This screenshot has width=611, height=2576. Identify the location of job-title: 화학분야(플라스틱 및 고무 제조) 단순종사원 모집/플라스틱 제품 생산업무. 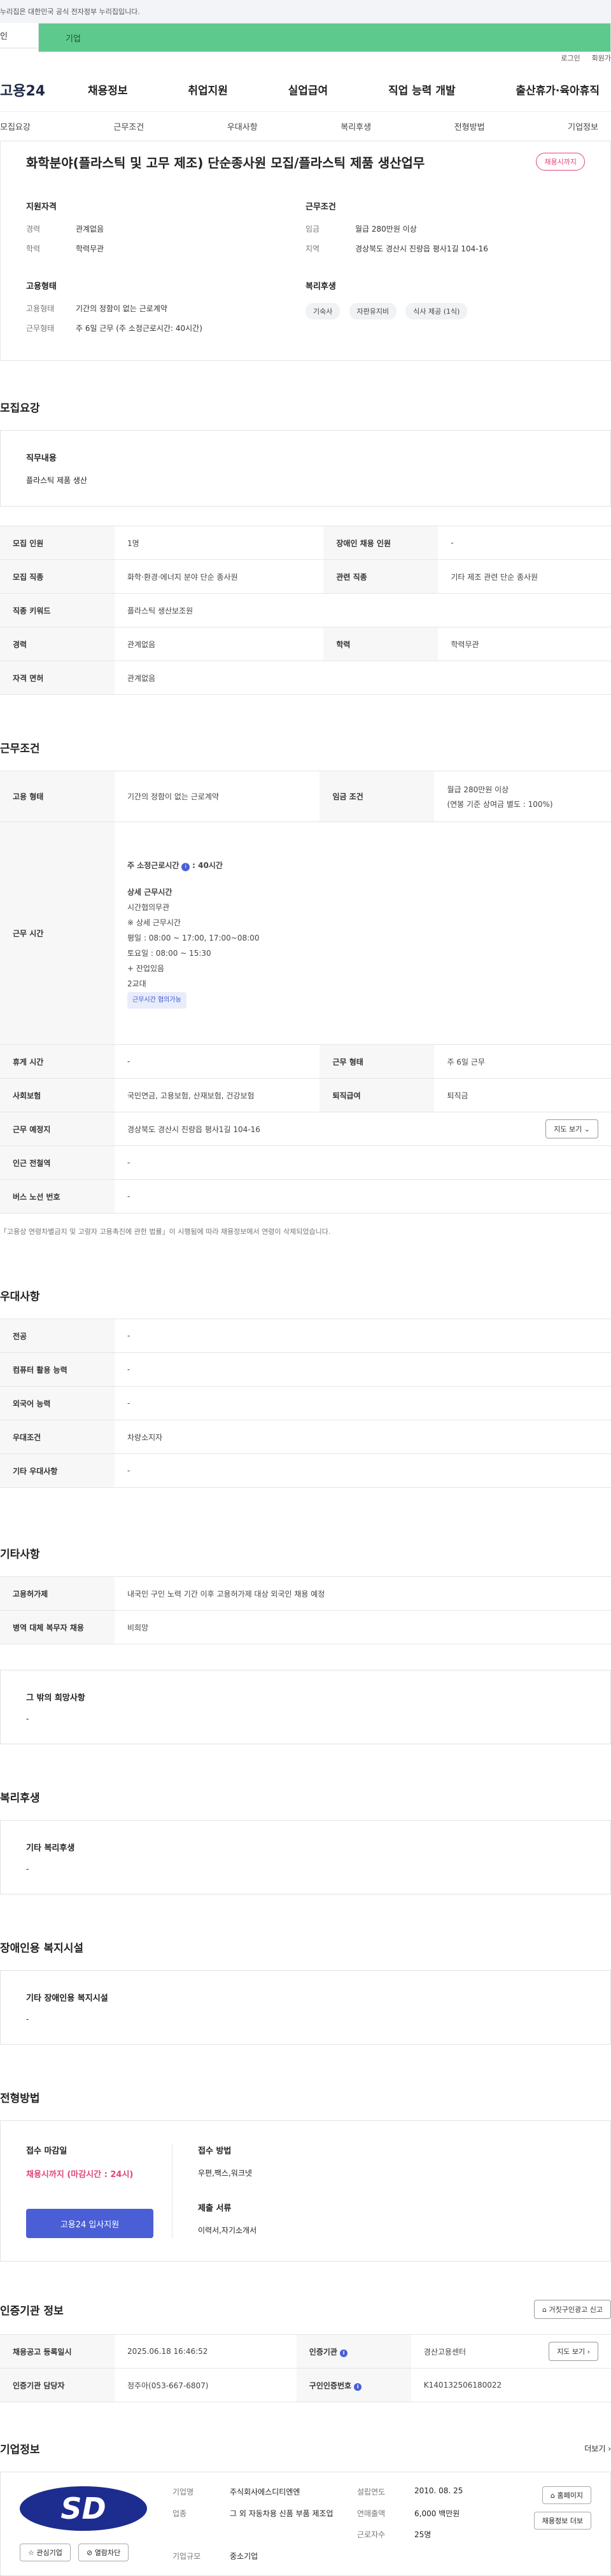
(225, 163).